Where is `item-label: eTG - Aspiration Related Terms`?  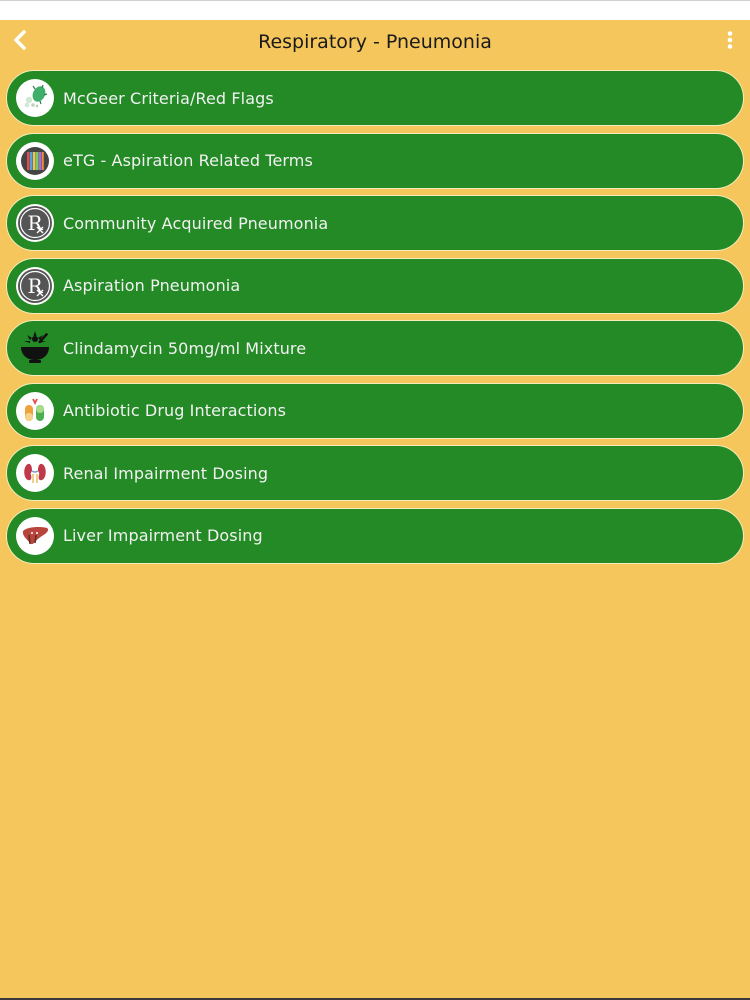
item-label: eTG - Aspiration Related Terms is located at coordinates (188, 160).